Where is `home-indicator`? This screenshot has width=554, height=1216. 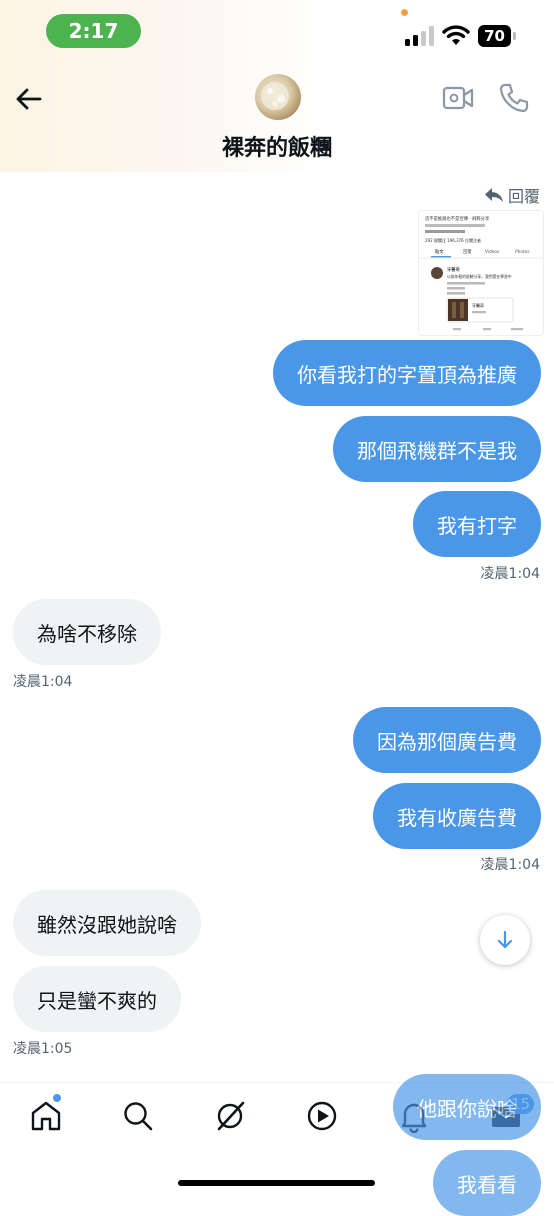 home-indicator is located at coordinates (276, 1183).